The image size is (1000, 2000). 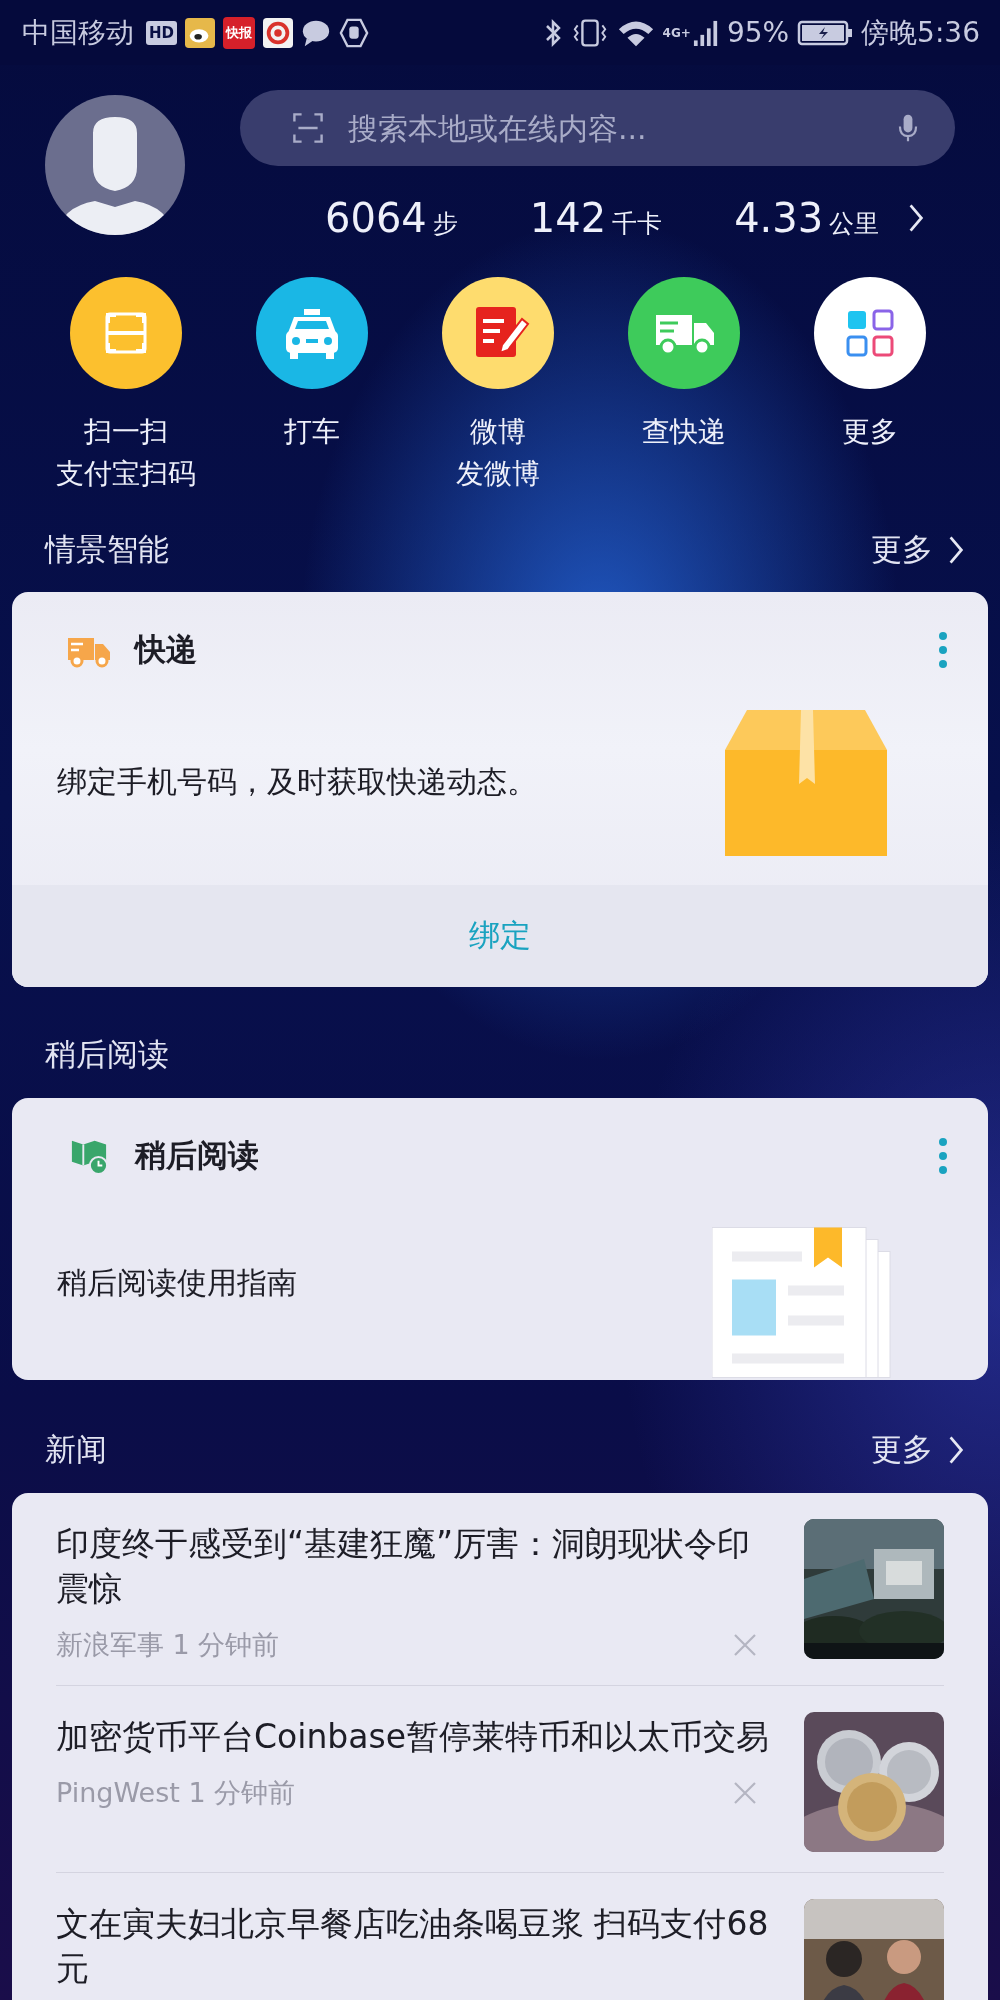 I want to click on shortcut-sublabel: 发微博, so click(x=498, y=474).